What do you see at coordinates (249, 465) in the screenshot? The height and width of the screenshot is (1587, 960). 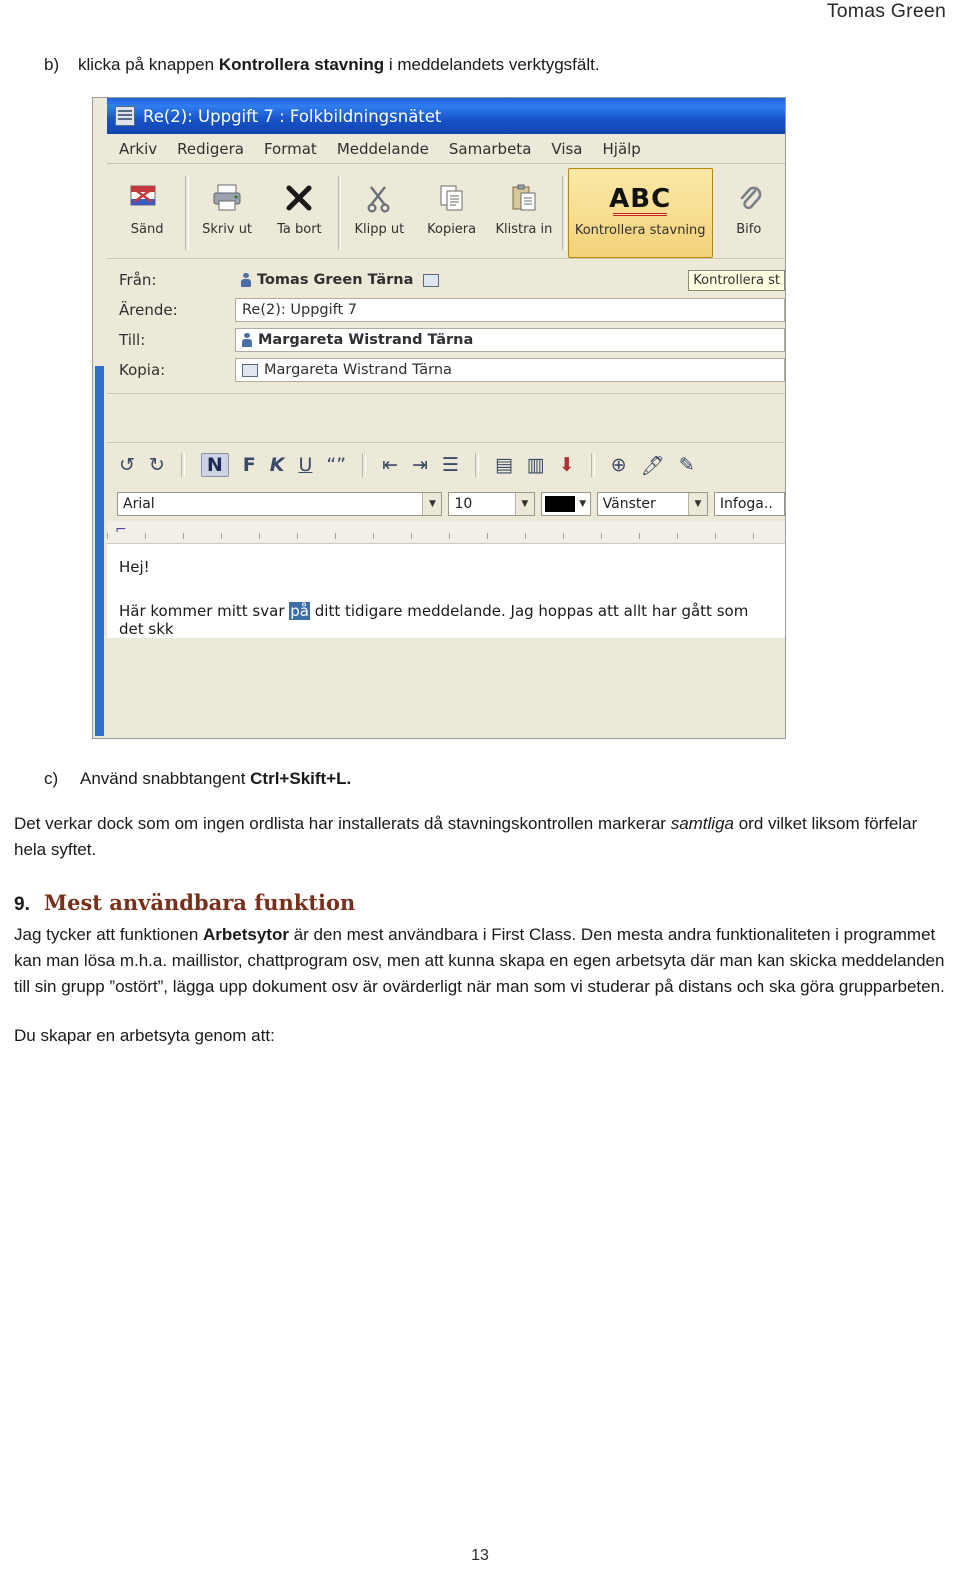 I see `semibold-button: F` at bounding box center [249, 465].